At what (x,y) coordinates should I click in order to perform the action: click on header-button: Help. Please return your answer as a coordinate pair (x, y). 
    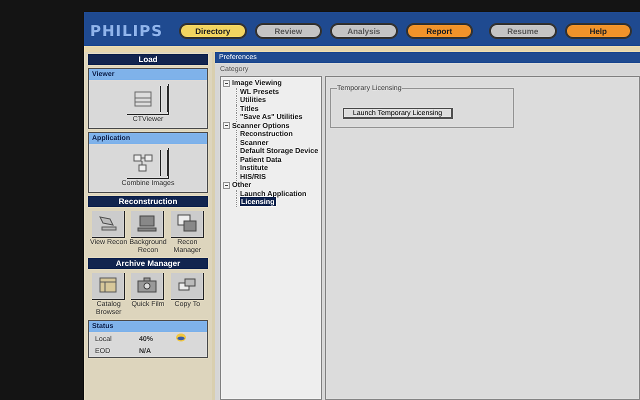
    Looking at the image, I should click on (598, 31).